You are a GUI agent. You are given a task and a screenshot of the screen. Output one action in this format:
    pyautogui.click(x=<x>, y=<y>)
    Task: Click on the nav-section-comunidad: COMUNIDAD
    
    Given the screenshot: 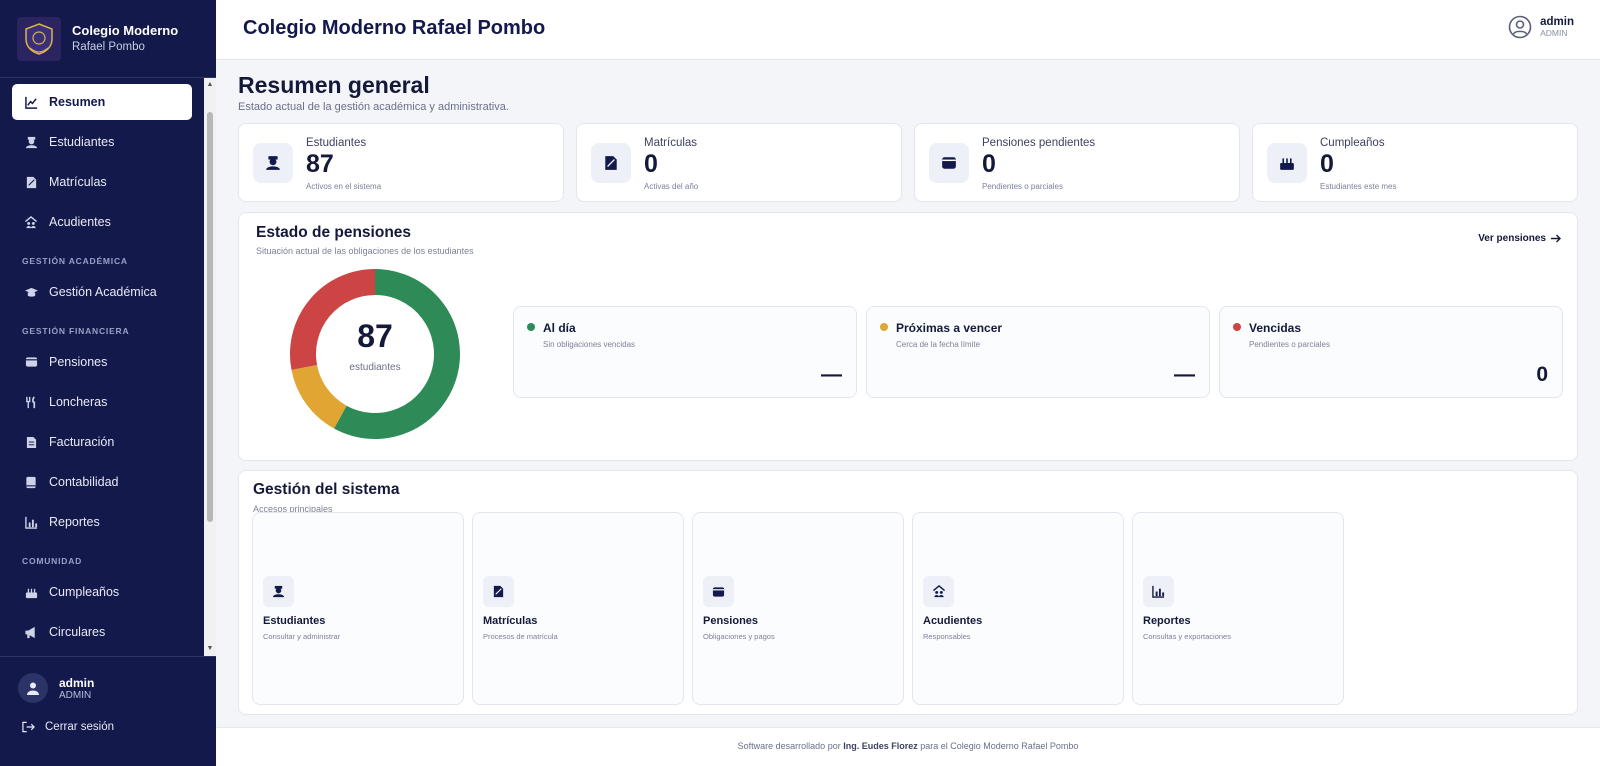 What is the action you would take?
    pyautogui.click(x=52, y=561)
    